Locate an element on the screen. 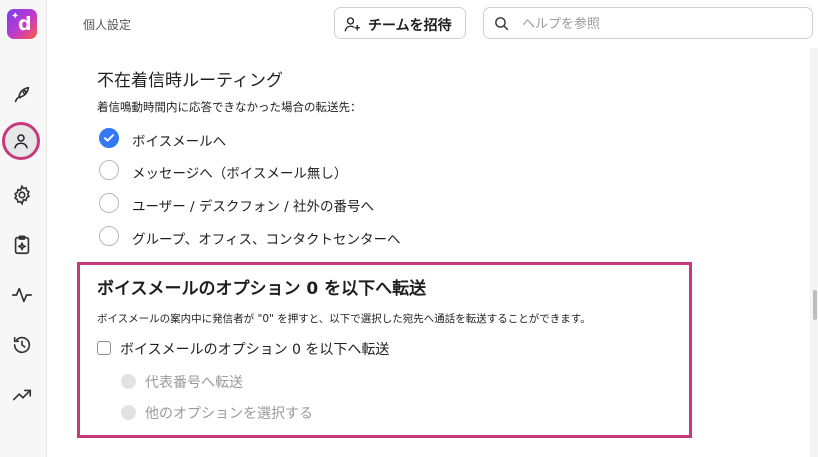 The width and height of the screenshot is (818, 457). help-search-input is located at coordinates (662, 24).